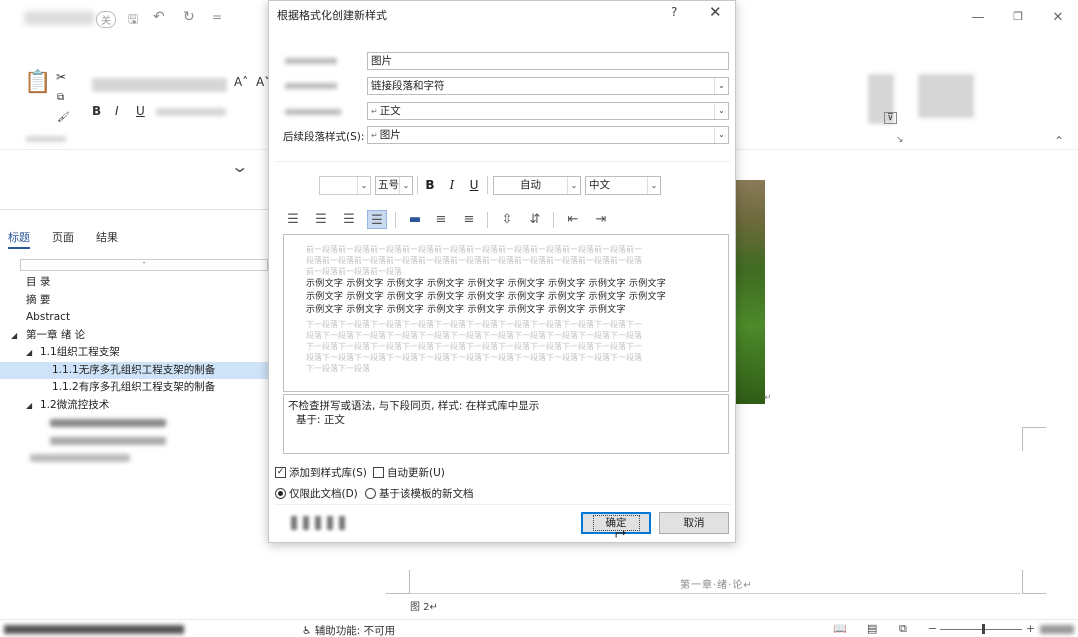 This screenshot has height=637, width=1078. Describe the element at coordinates (134, 336) in the screenshot. I see `outline-item-chapter1: ◢ 第一章 绪 论` at that location.